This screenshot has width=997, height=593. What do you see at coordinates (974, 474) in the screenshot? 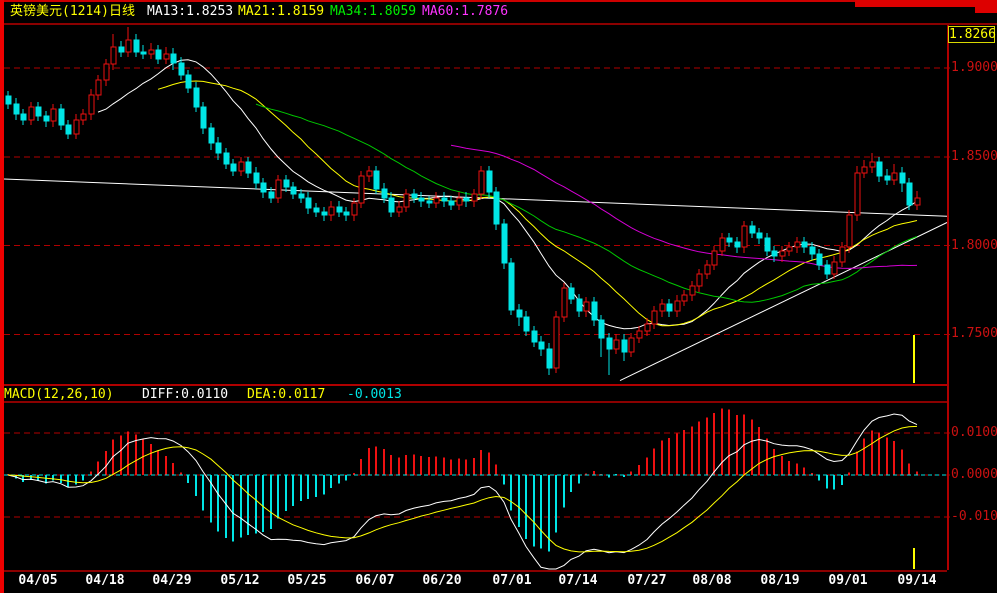
I see `macd-axis-label: 0.0000` at bounding box center [974, 474].